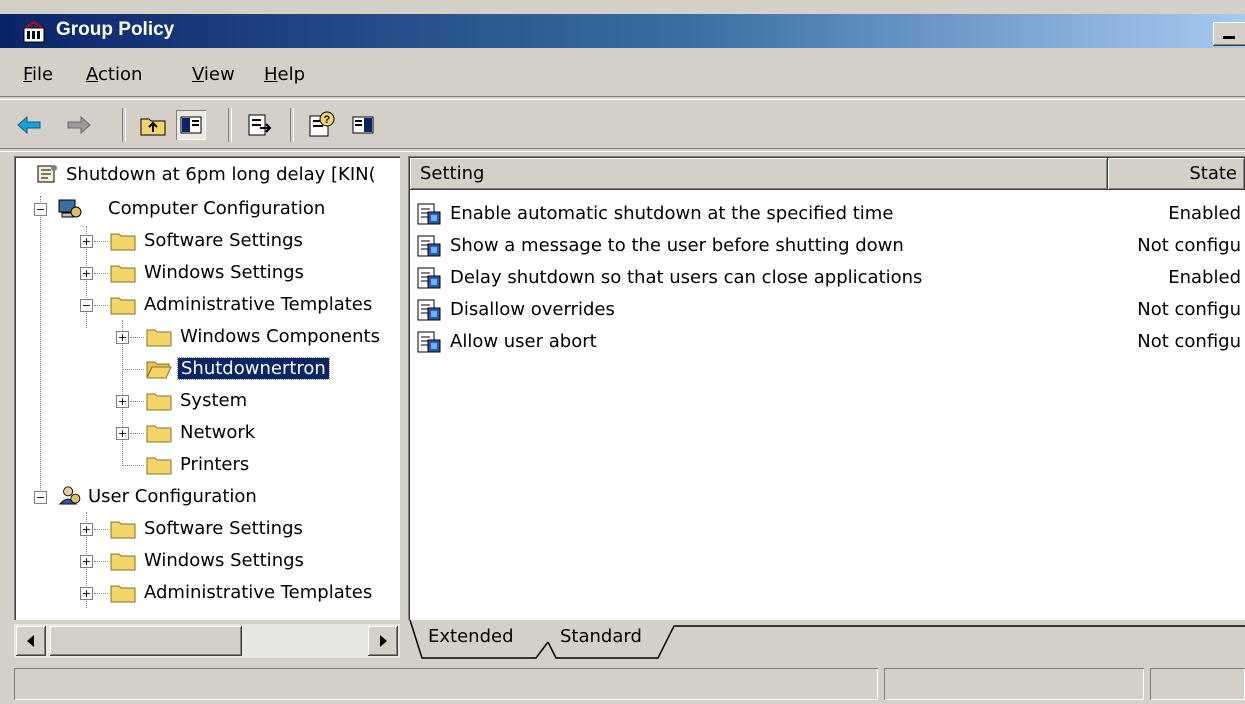 The image size is (1245, 704). What do you see at coordinates (207, 593) in the screenshot?
I see `tree-item-administrative-templates: + Administrative Templates` at bounding box center [207, 593].